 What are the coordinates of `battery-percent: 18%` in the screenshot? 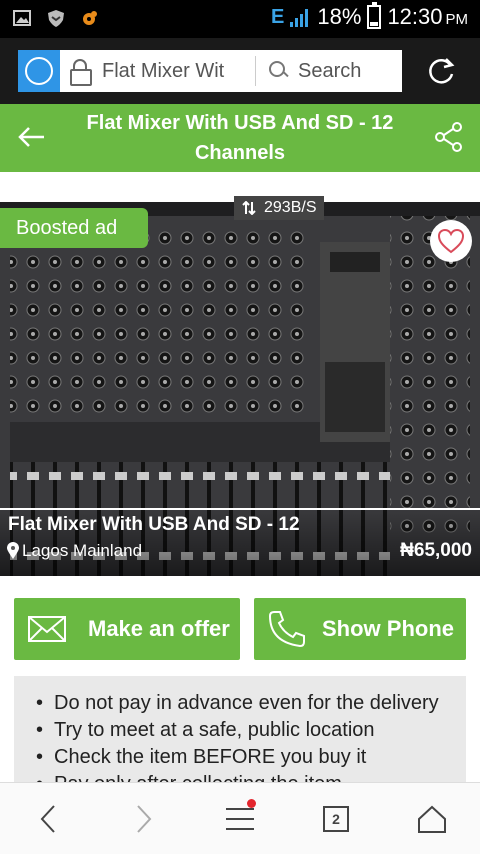 It's located at (339, 16).